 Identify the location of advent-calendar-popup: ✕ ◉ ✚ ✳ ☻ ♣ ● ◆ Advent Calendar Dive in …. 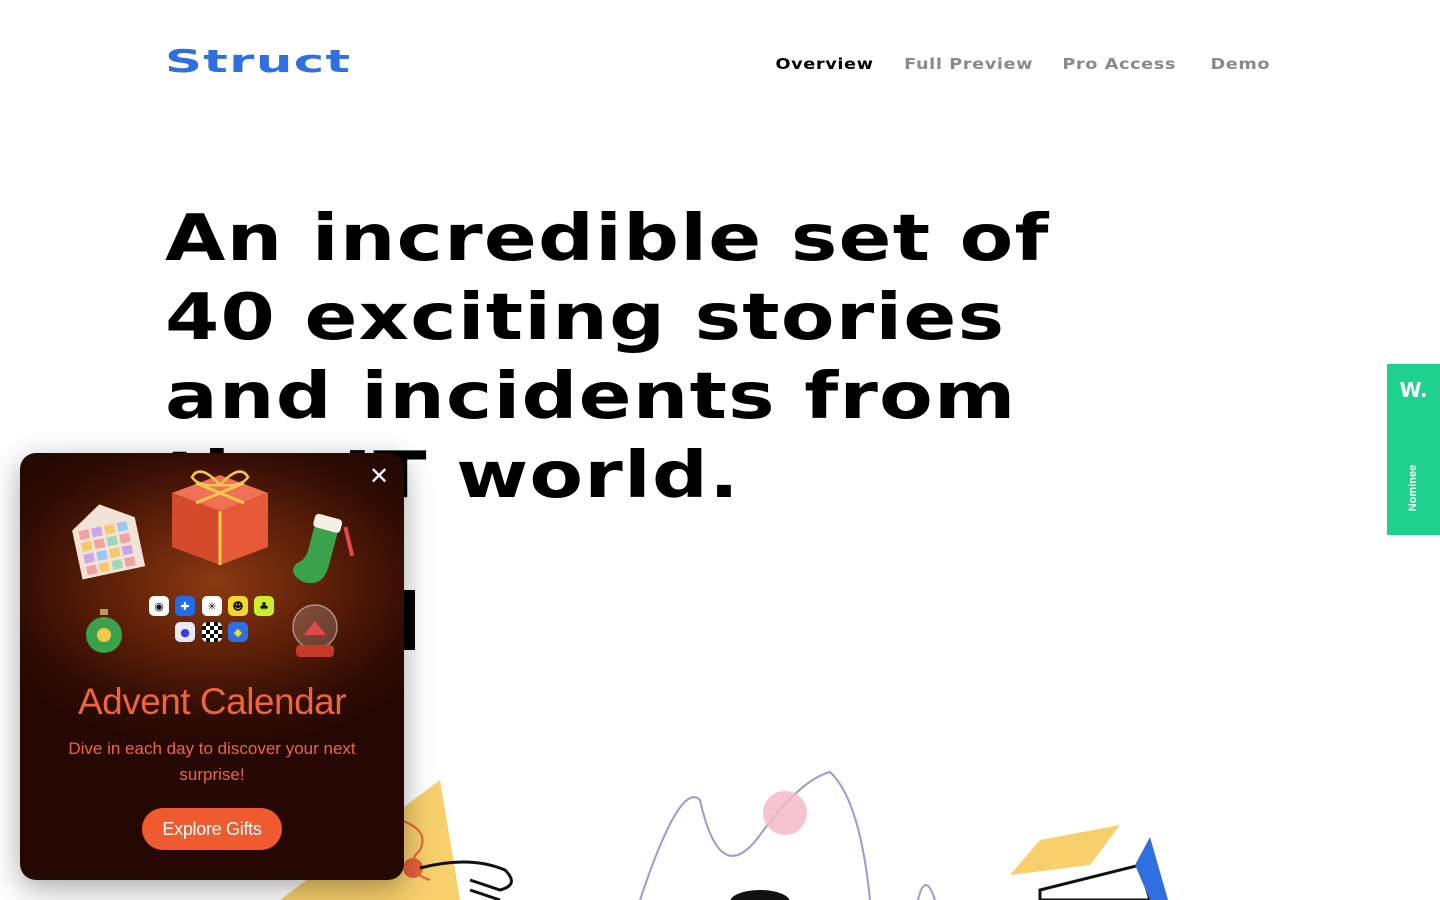
(212, 666).